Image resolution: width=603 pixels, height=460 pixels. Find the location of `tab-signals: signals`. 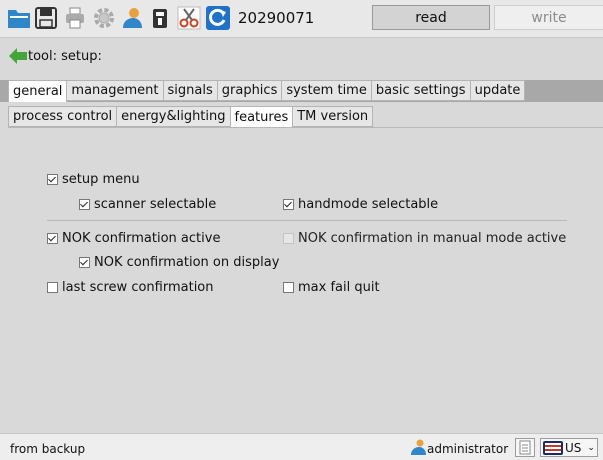

tab-signals: signals is located at coordinates (190, 90).